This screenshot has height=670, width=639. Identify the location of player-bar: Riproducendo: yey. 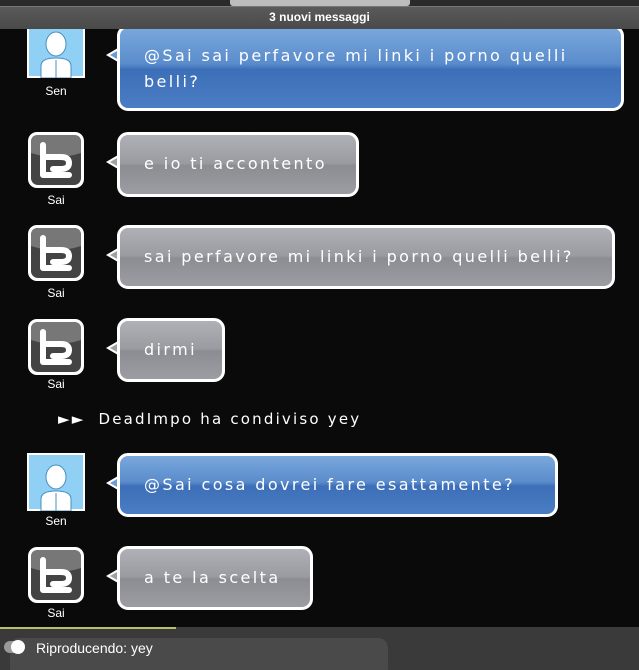
(319, 648).